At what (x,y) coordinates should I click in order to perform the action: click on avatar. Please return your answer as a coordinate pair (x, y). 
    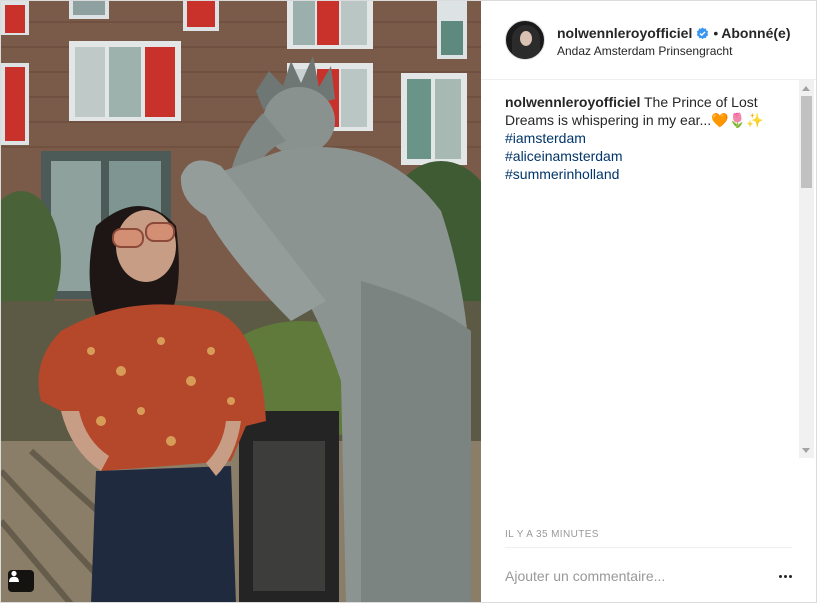
    Looking at the image, I should click on (525, 40).